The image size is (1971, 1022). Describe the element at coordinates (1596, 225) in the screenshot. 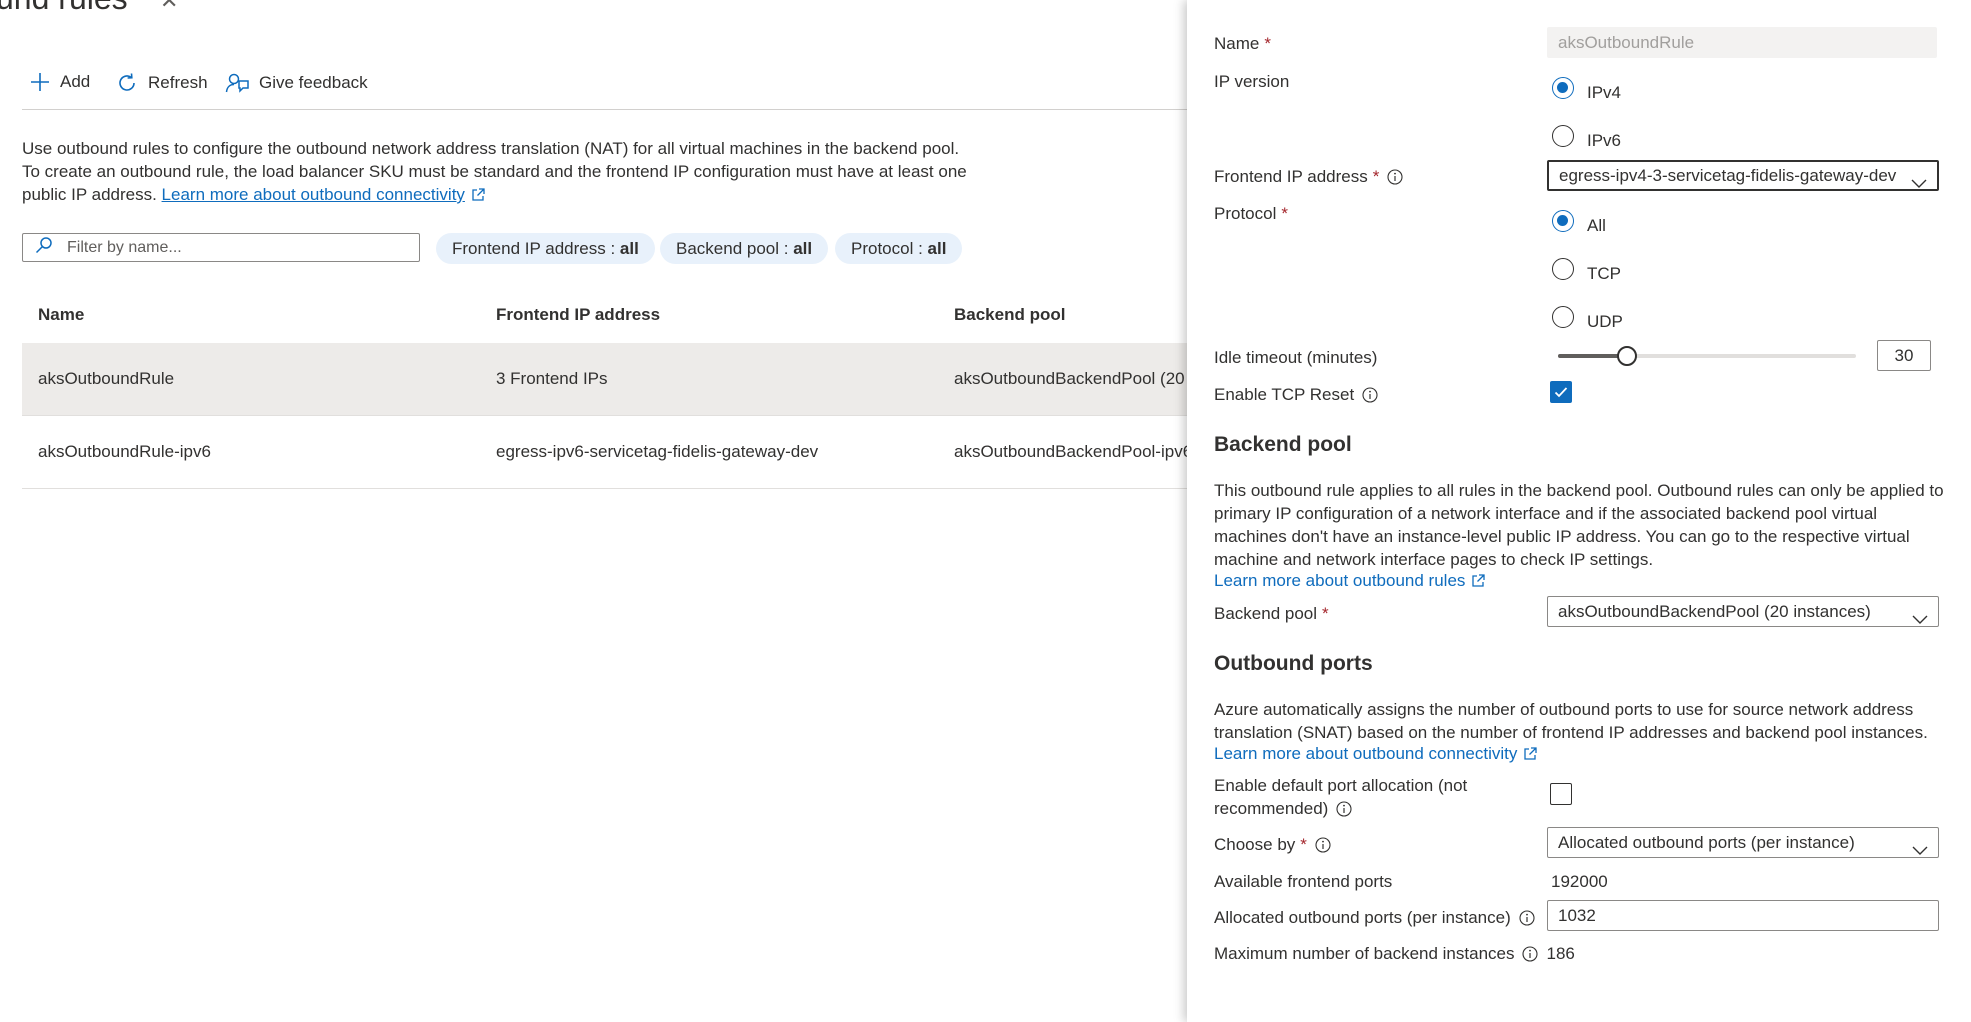

I see `protocol-all-label: All` at that location.